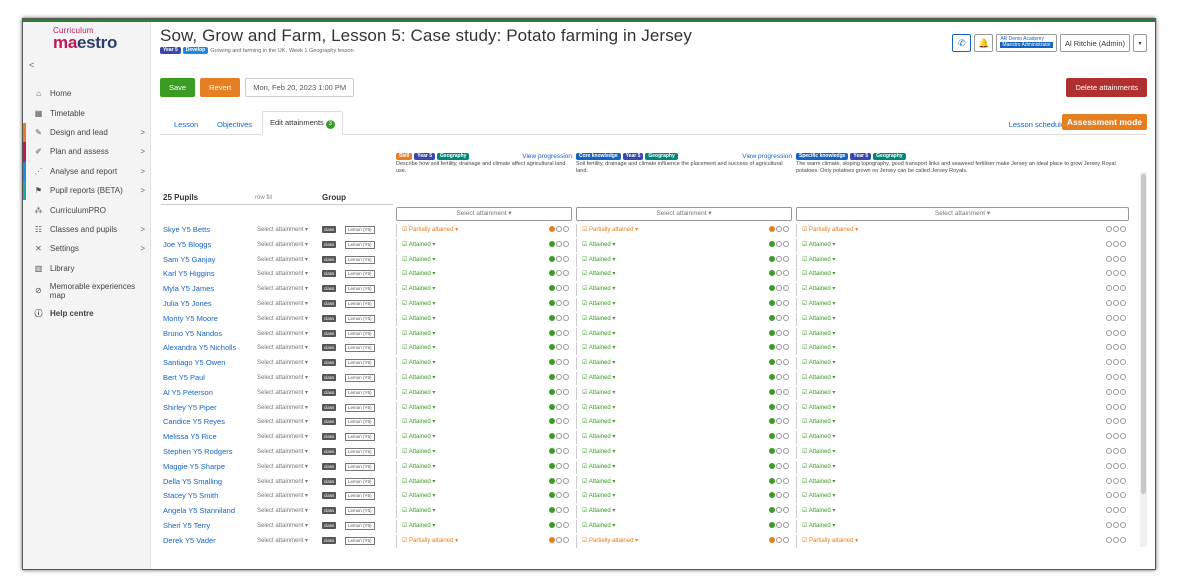 Image resolution: width=1180 pixels, height=586 pixels. What do you see at coordinates (194, 466) in the screenshot?
I see `pupil-name-link: Maggie Y5 Sharpe` at bounding box center [194, 466].